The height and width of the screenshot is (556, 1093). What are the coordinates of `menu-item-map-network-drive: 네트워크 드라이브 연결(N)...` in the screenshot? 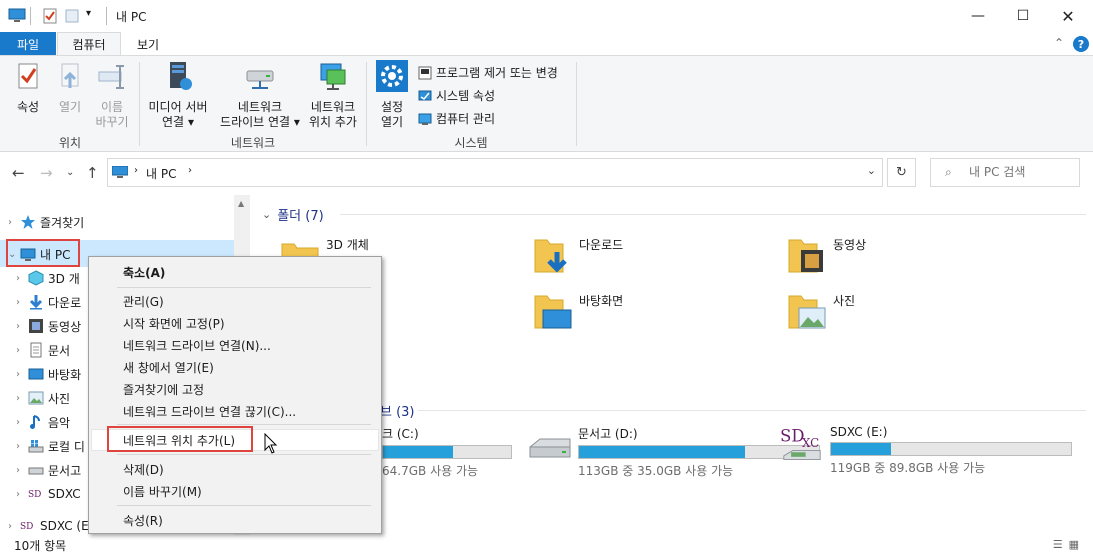 It's located at (197, 345).